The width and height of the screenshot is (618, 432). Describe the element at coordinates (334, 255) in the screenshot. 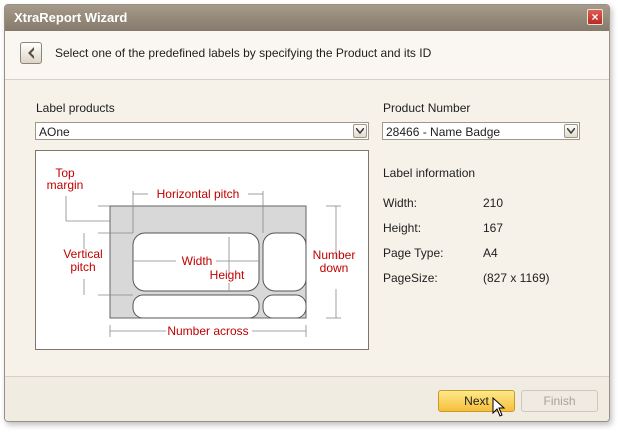

I see `number-down-label-line1: Number` at that location.